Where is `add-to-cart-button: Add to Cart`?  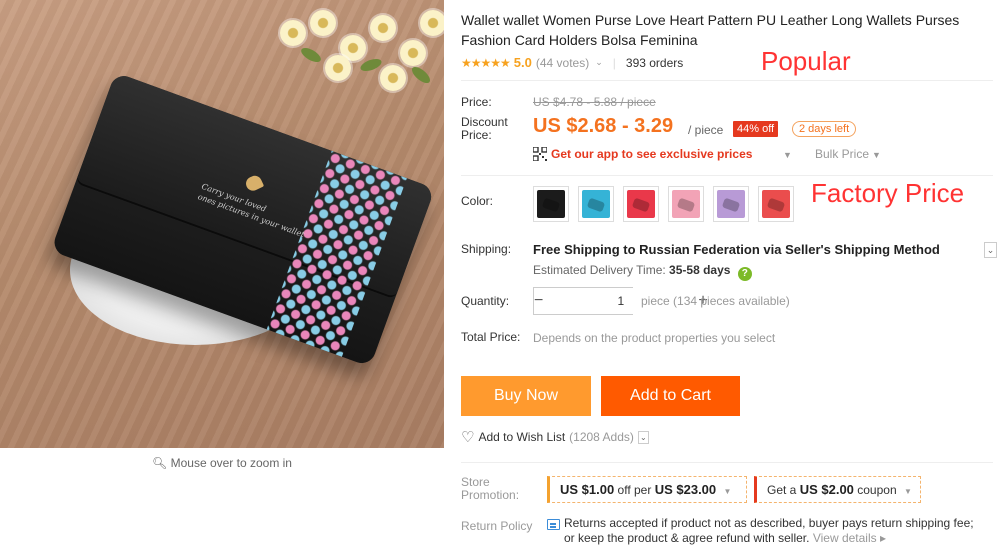
add-to-cart-button: Add to Cart is located at coordinates (670, 396).